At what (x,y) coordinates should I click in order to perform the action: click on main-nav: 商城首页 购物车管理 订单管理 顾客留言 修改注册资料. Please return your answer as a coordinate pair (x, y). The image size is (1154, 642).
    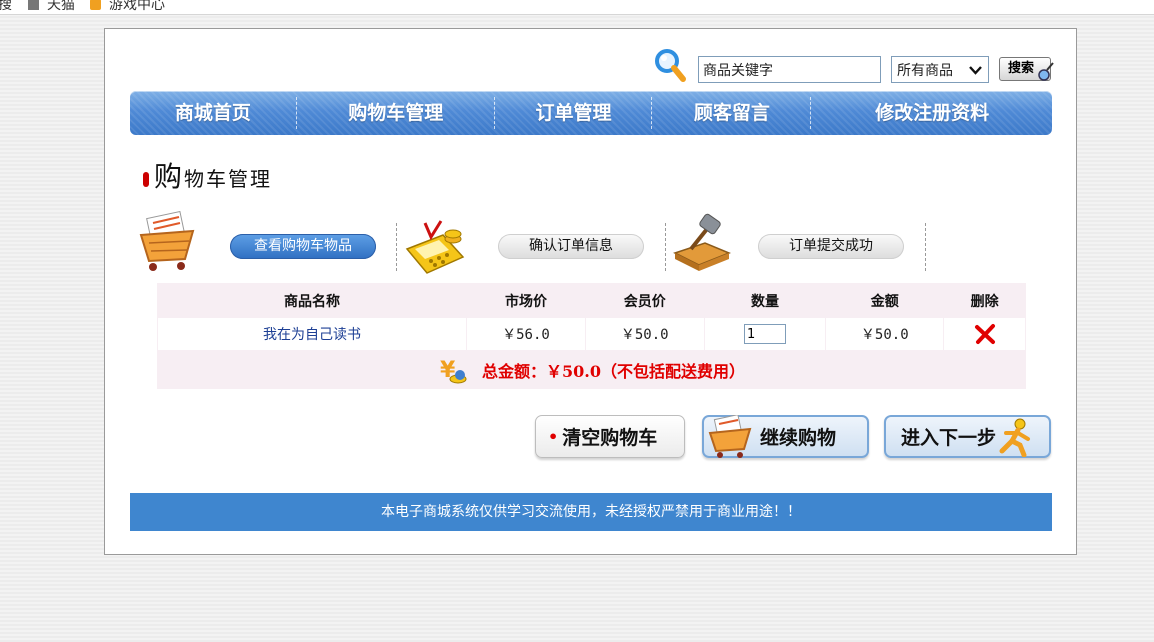
    Looking at the image, I should click on (591, 113).